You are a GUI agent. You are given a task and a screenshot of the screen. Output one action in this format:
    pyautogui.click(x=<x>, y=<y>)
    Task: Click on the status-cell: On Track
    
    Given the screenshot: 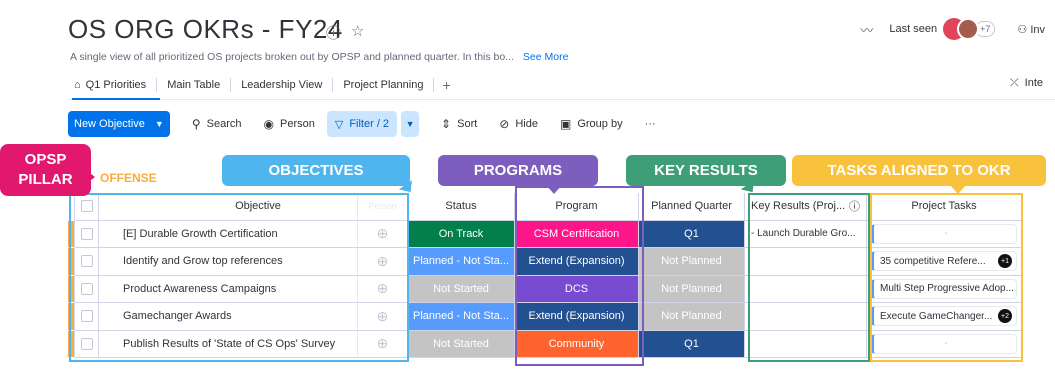 What is the action you would take?
    pyautogui.click(x=461, y=234)
    